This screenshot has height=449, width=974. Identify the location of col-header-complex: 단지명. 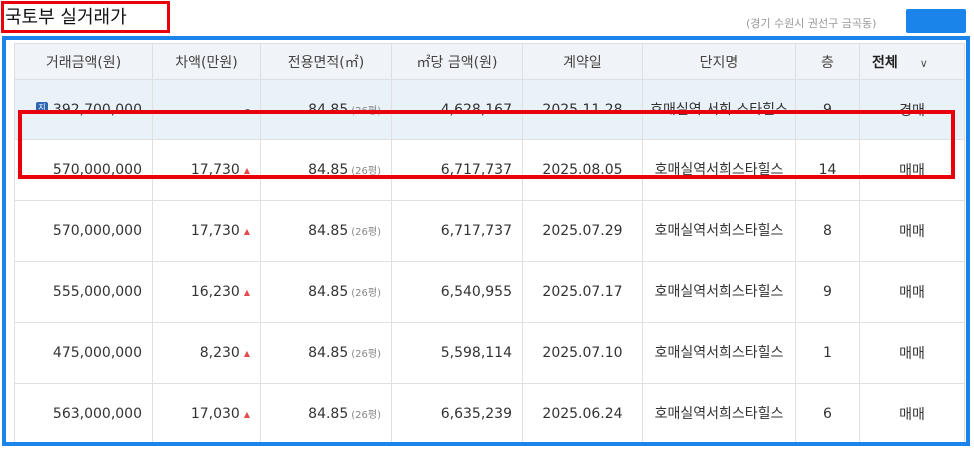
(719, 61).